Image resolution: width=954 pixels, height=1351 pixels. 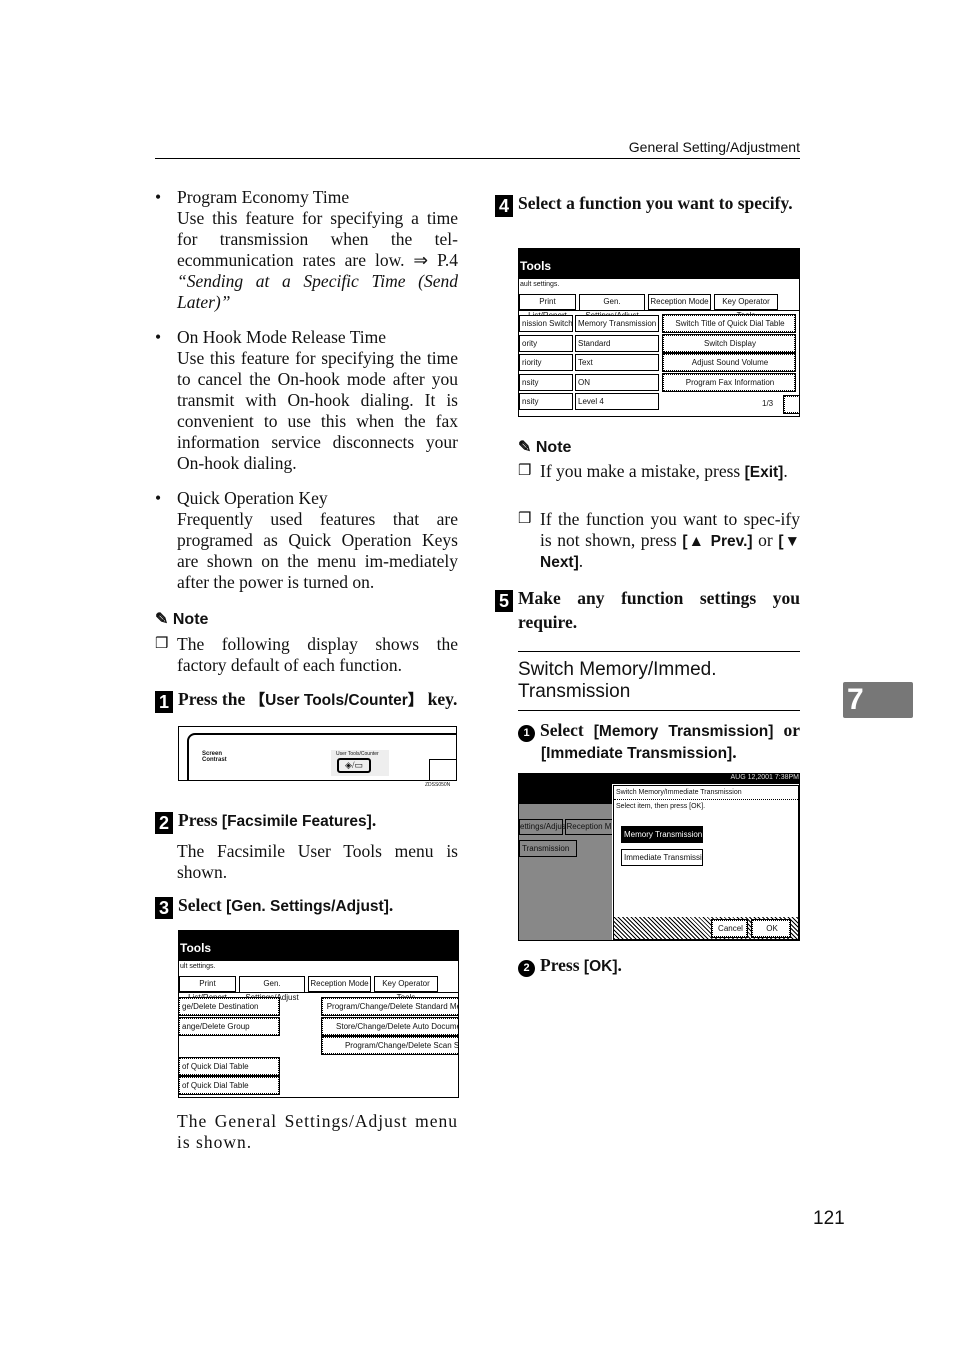 I want to click on note-item: ❒ If you make a mistake, press [Exit]., so click(x=659, y=471).